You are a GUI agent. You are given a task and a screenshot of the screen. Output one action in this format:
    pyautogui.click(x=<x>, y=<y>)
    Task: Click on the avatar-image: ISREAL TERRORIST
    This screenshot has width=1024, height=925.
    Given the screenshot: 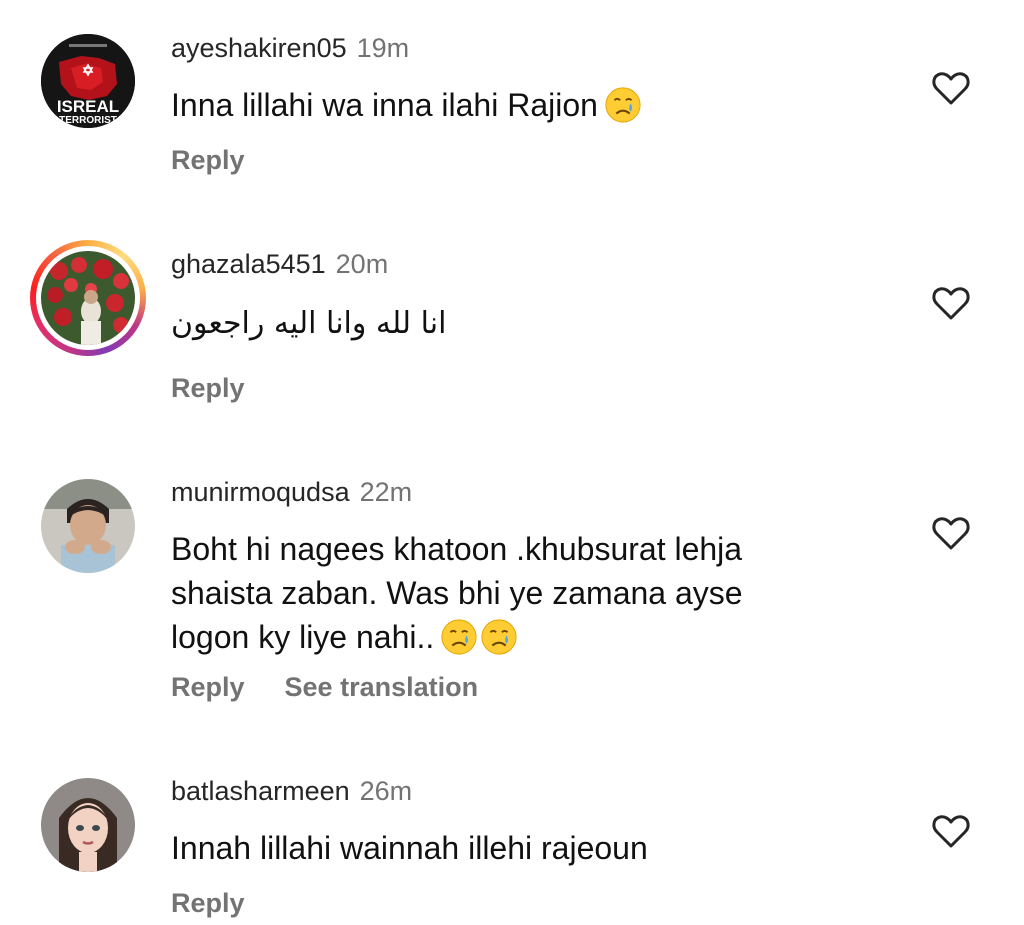 What is the action you would take?
    pyautogui.click(x=88, y=81)
    